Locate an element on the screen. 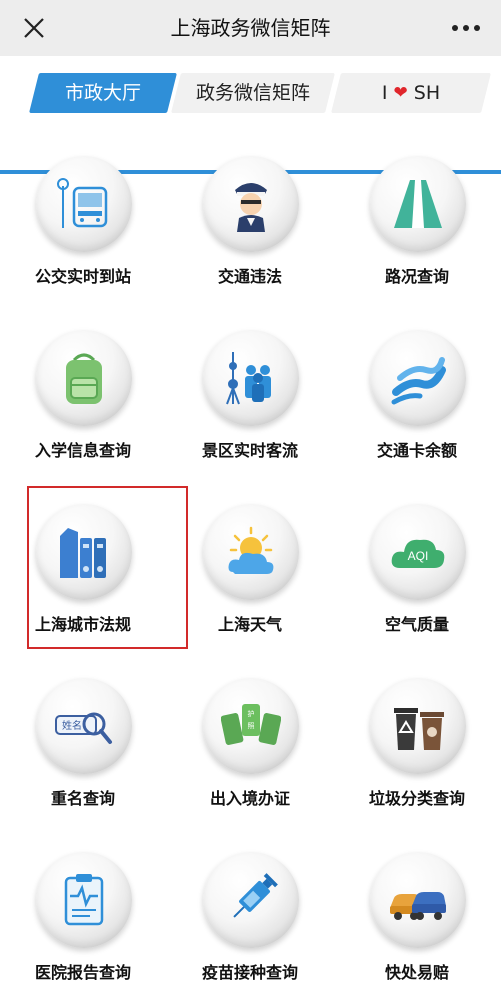  service-road-status: 路况查询 is located at coordinates (417, 205).